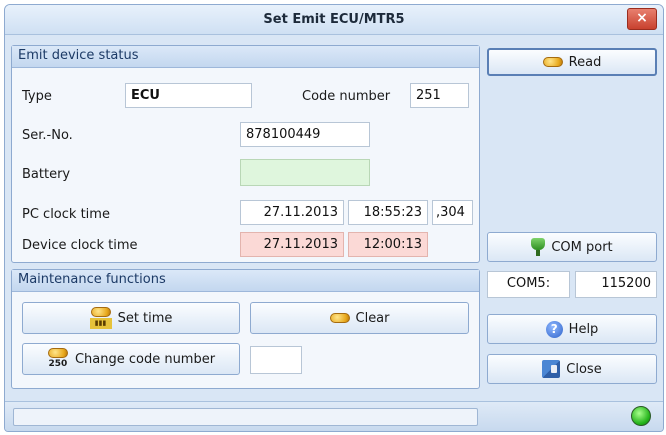 The width and height of the screenshot is (666, 435). Describe the element at coordinates (583, 329) in the screenshot. I see `help-label: Help` at that location.